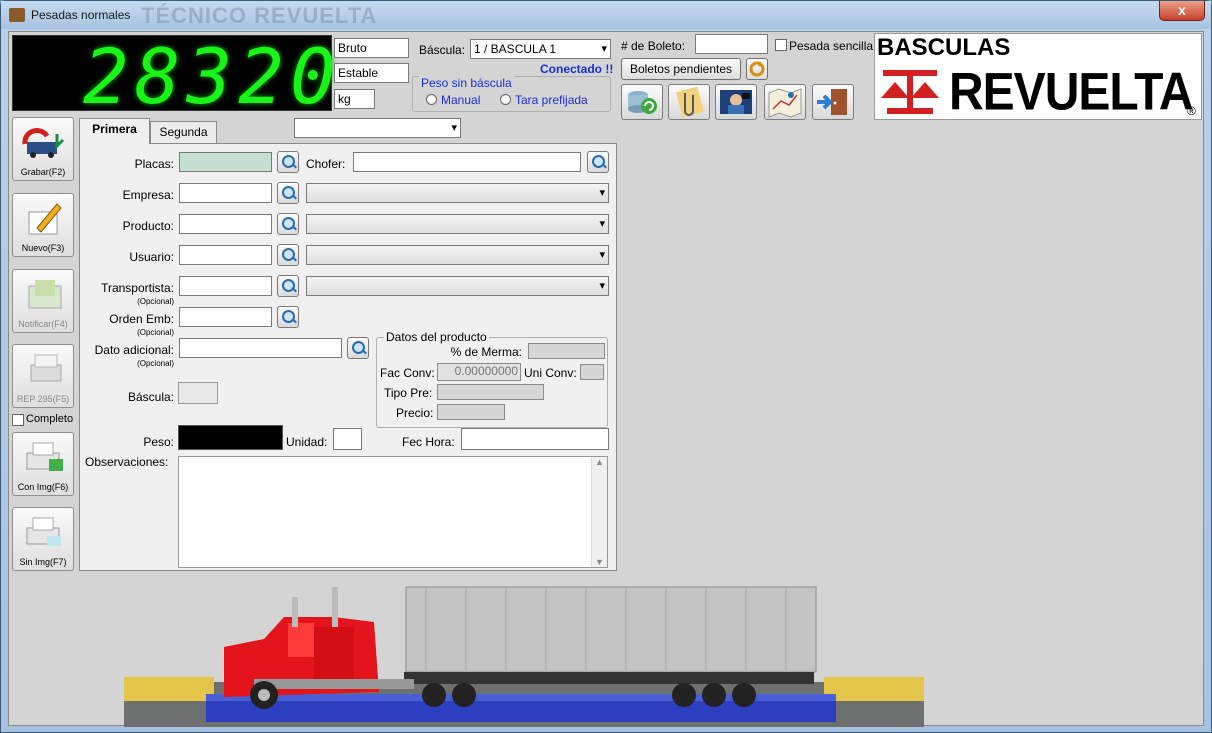 This screenshot has width=1212, height=733. I want to click on transportista-select, so click(457, 286).